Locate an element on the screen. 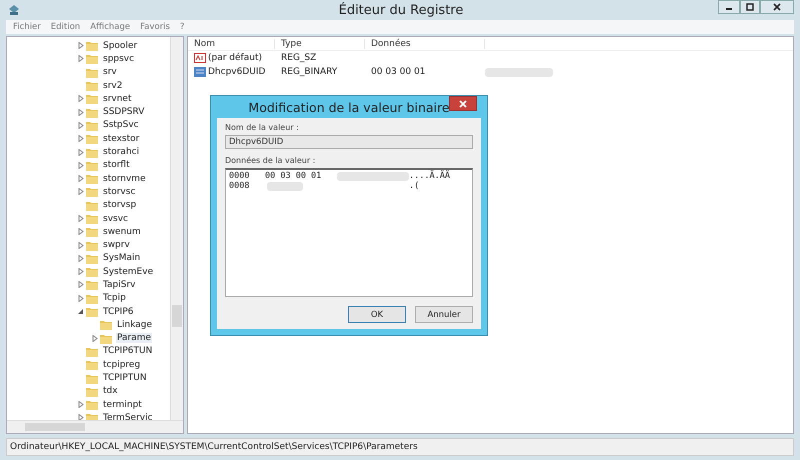  collapse-arrow-icon is located at coordinates (81, 312).